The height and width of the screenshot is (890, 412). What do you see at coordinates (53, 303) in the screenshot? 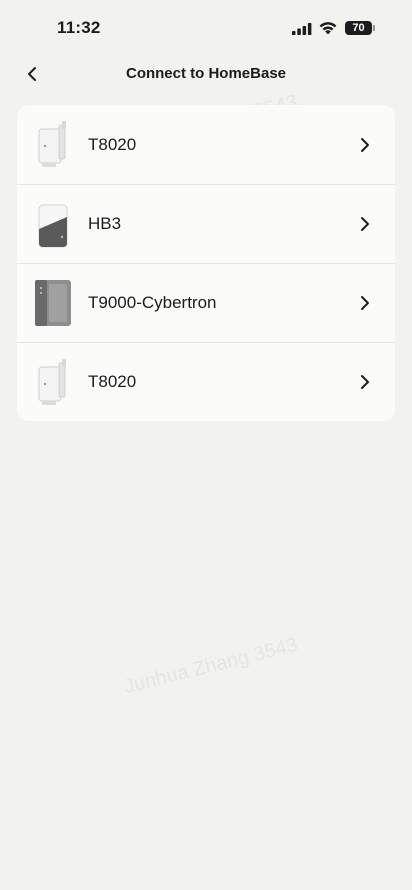
I see `homebase-t9000-icon` at bounding box center [53, 303].